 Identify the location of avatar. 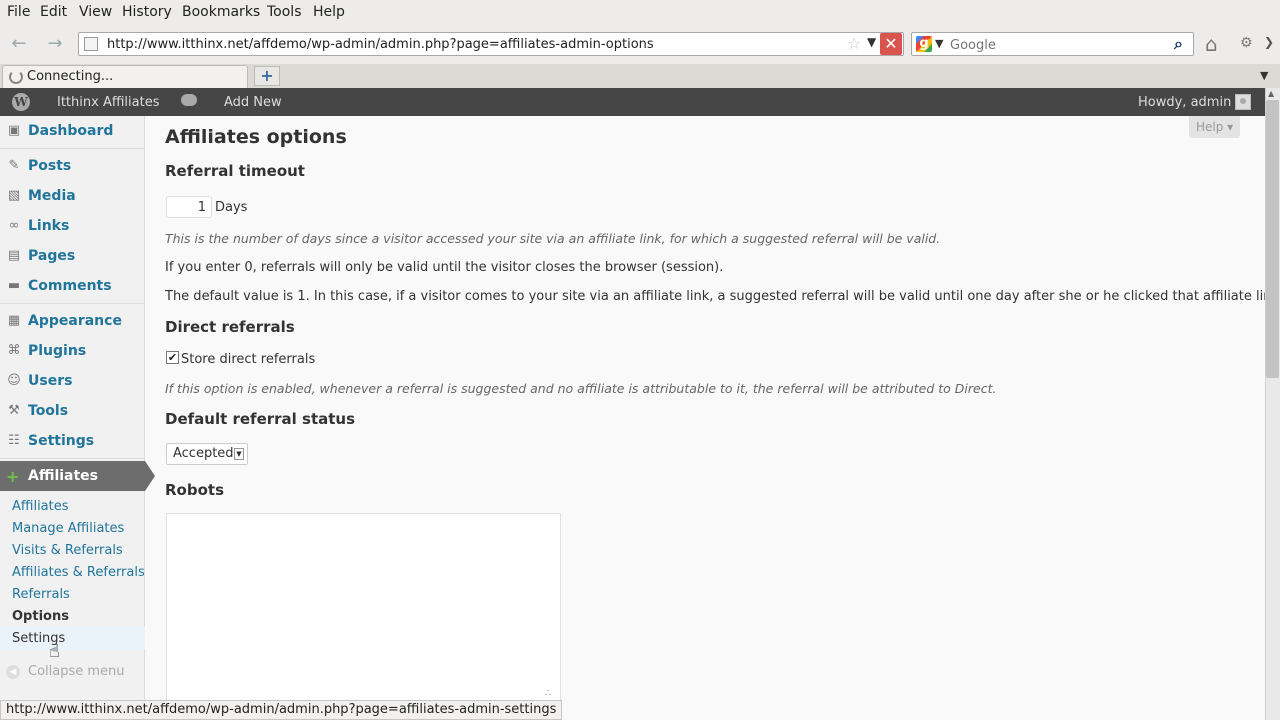
(1243, 102).